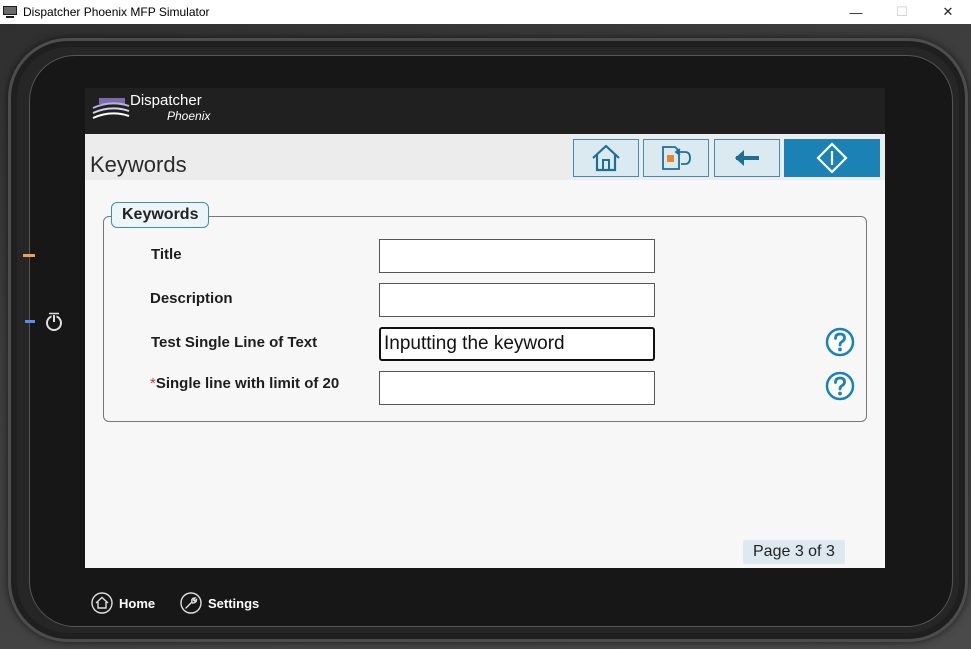 This screenshot has height=649, width=971. I want to click on start-icon, so click(832, 158).